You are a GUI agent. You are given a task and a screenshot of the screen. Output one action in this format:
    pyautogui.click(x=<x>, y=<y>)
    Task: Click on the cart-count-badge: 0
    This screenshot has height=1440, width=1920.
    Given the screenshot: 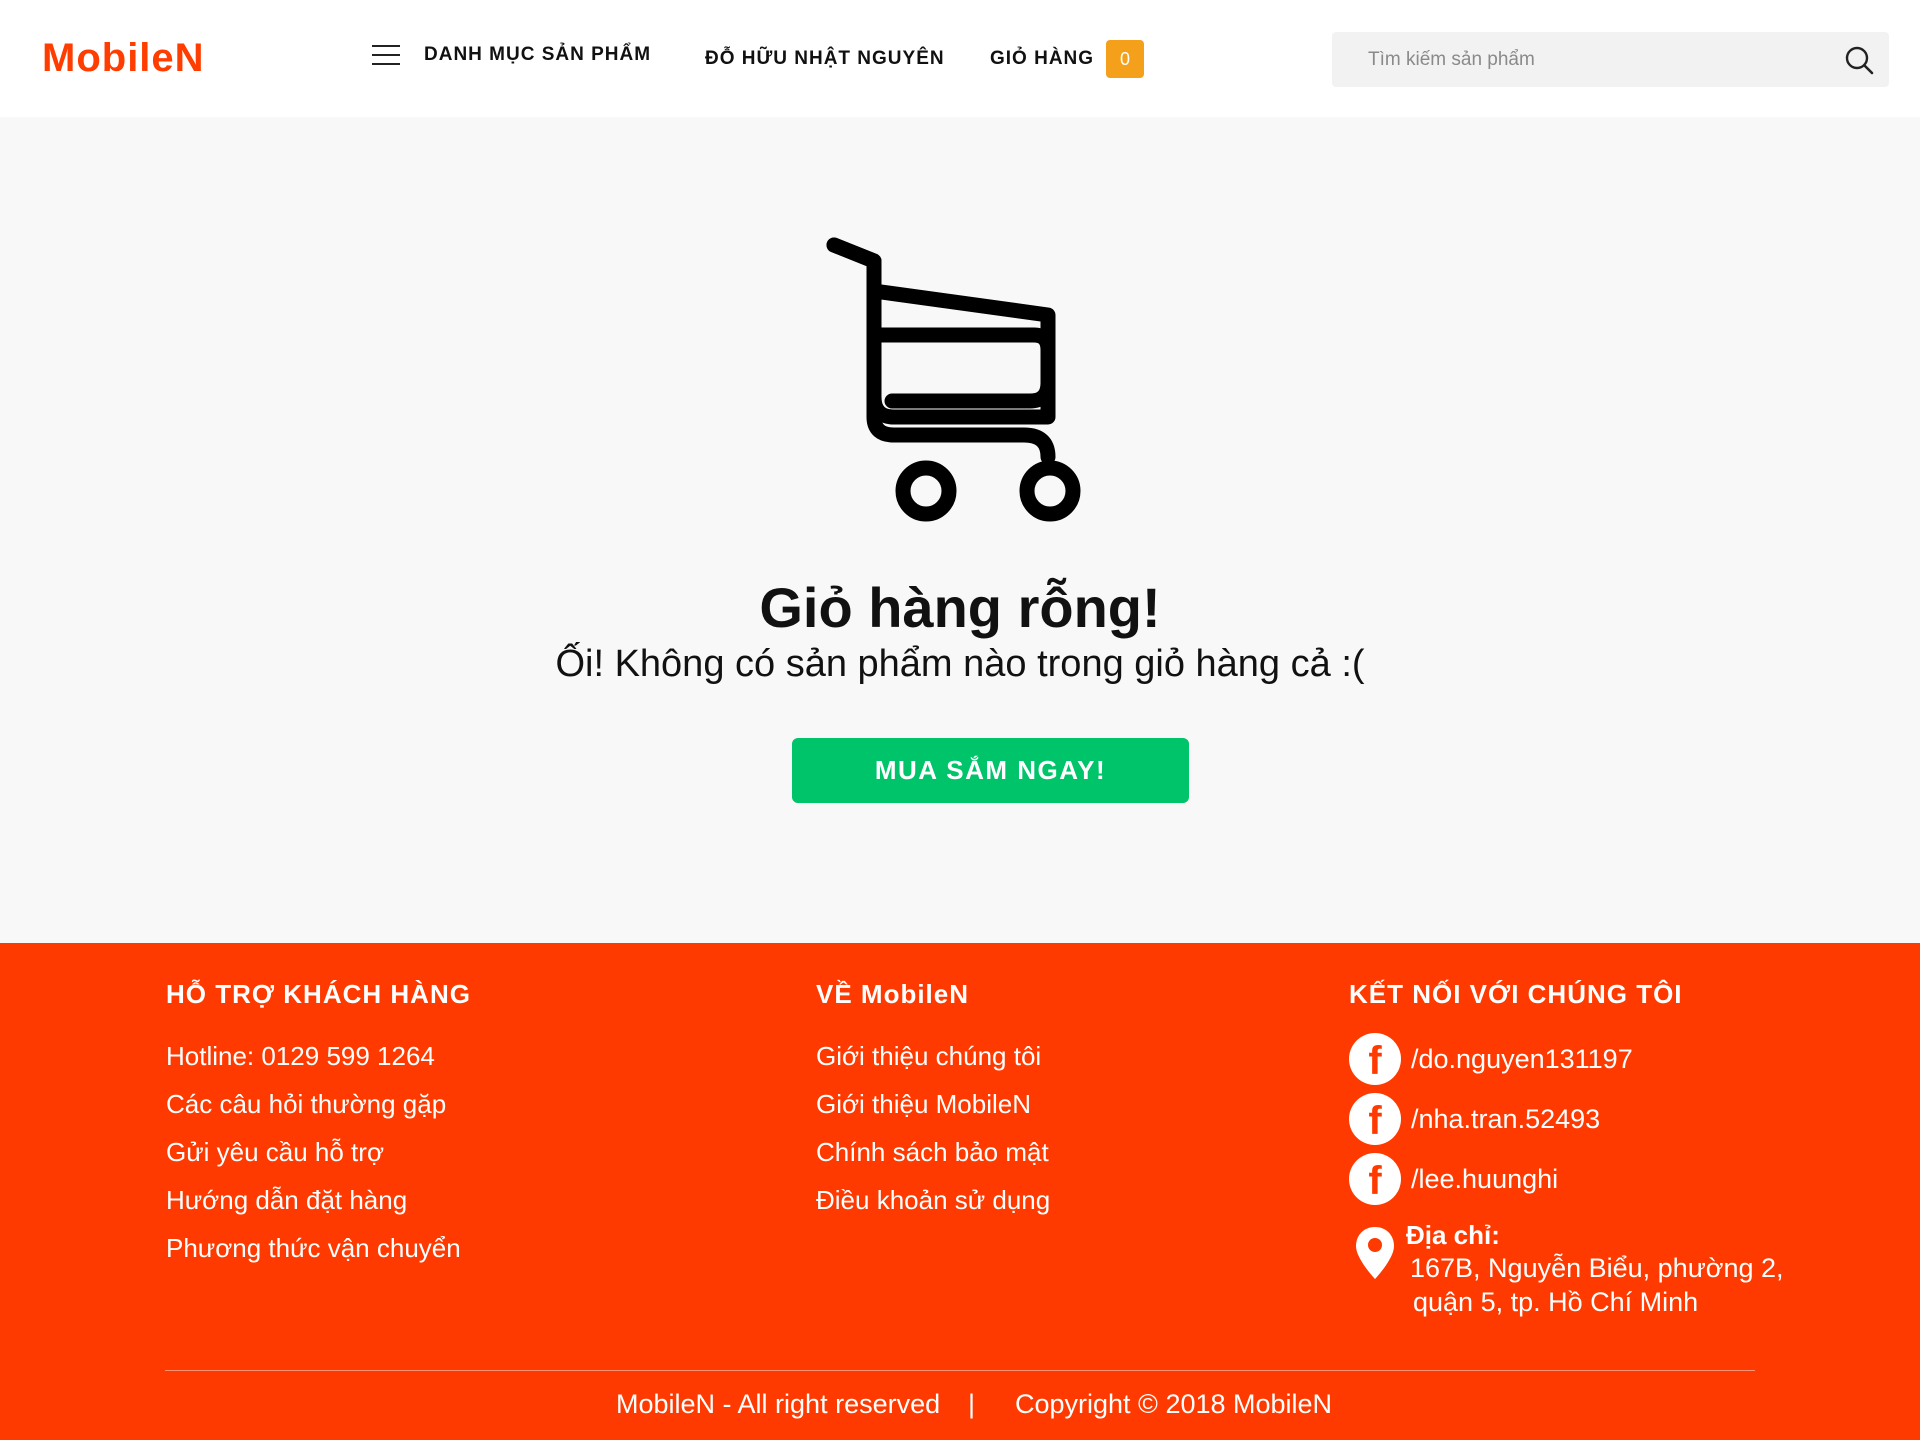 What is the action you would take?
    pyautogui.click(x=1125, y=59)
    